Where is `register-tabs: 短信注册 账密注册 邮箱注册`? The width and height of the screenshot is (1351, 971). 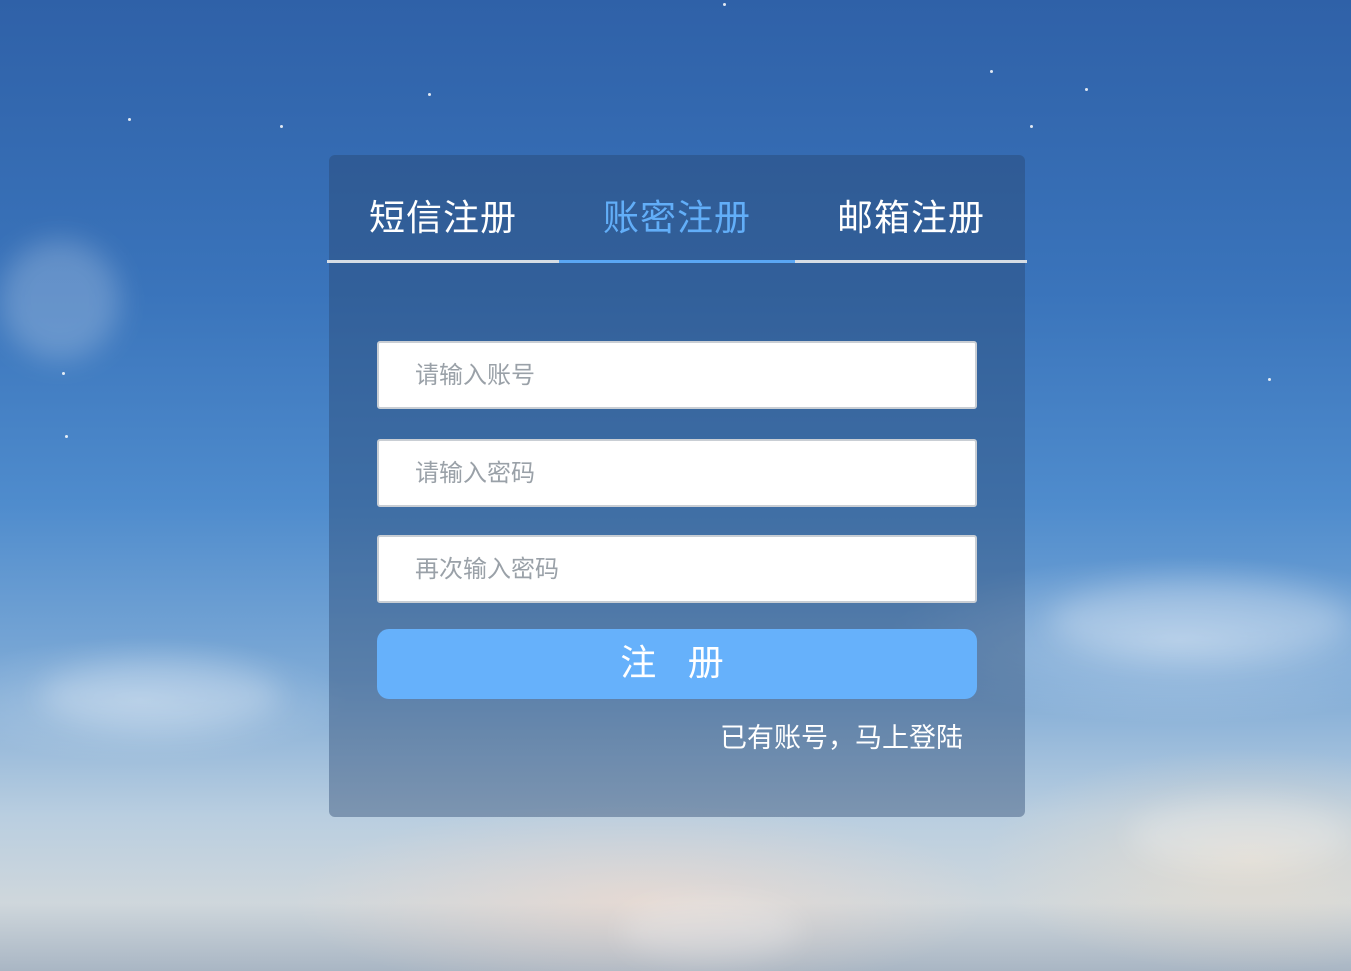 register-tabs: 短信注册 账密注册 邮箱注册 is located at coordinates (677, 210).